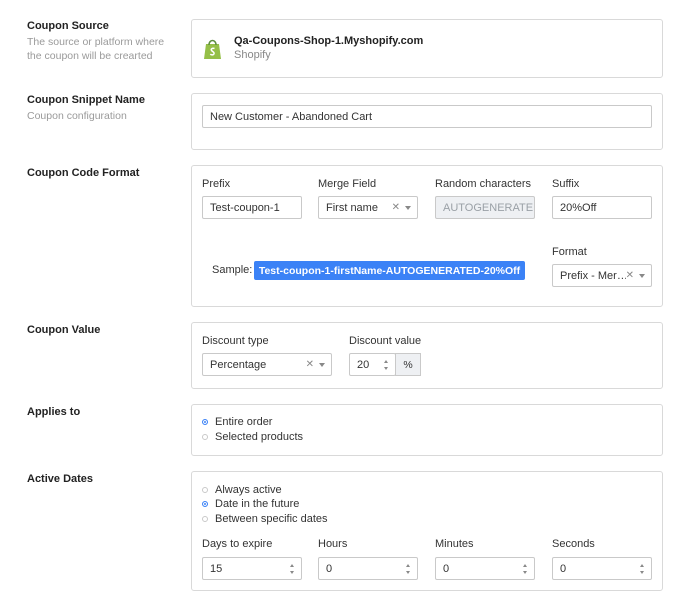 This screenshot has width=688, height=601. I want to click on sample-label: Sample:, so click(232, 270).